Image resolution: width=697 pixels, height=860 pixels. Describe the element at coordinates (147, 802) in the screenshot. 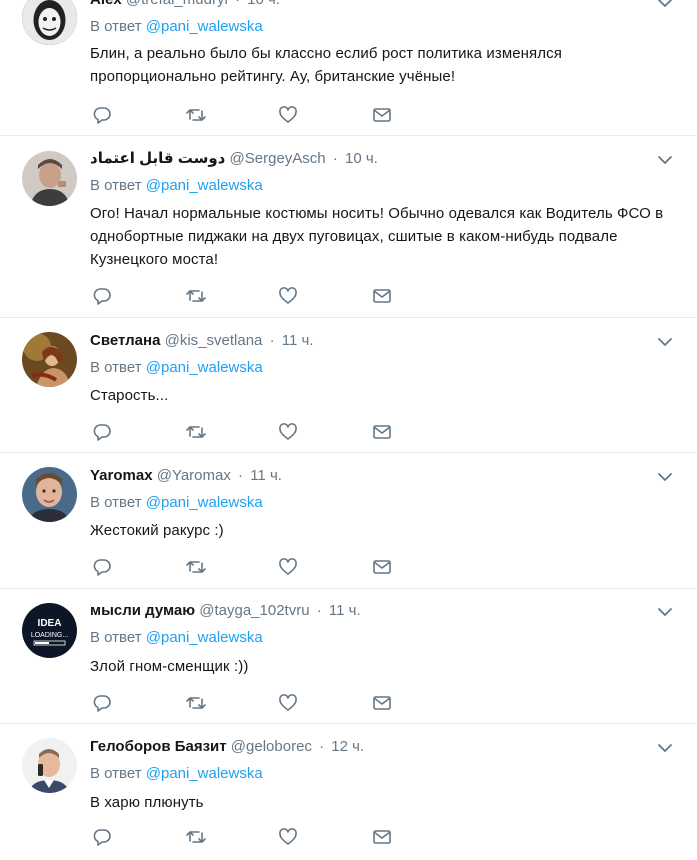

I see `tweet-text: В харю плюнуть` at that location.